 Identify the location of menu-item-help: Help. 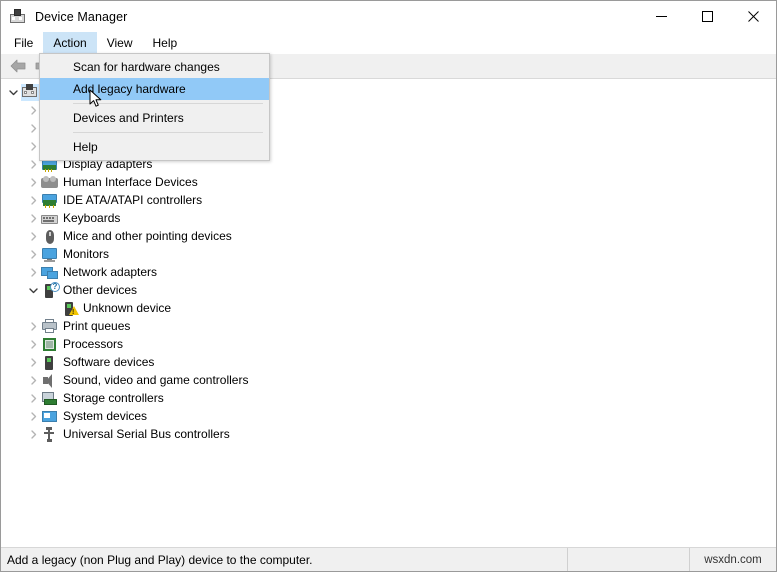
(154, 147).